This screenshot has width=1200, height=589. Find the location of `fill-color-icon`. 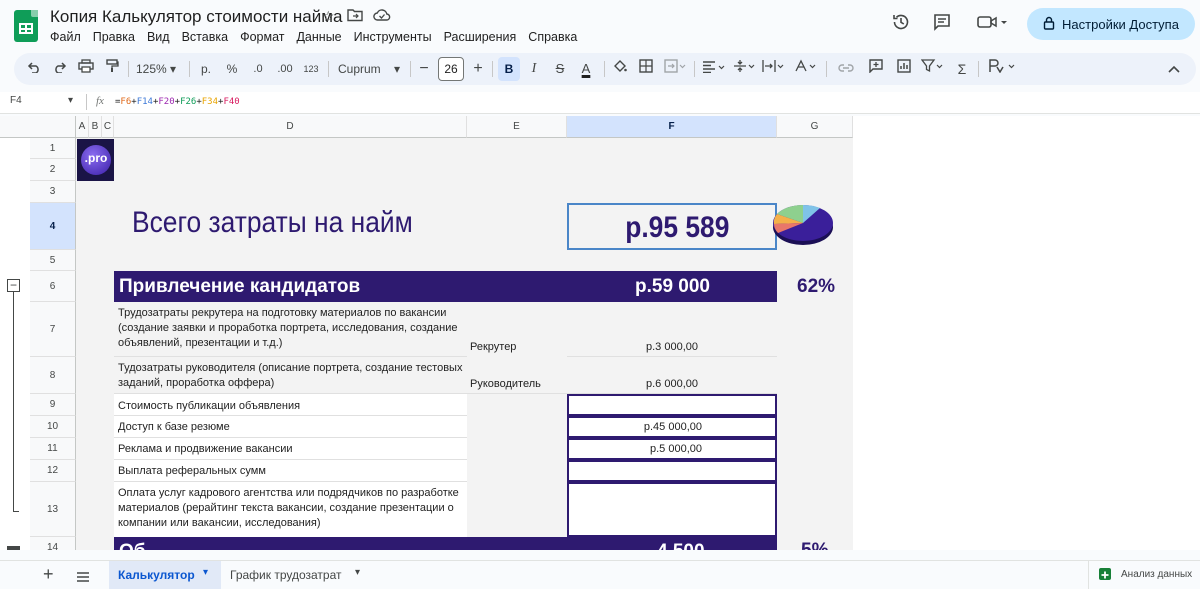

fill-color-icon is located at coordinates (620, 69).